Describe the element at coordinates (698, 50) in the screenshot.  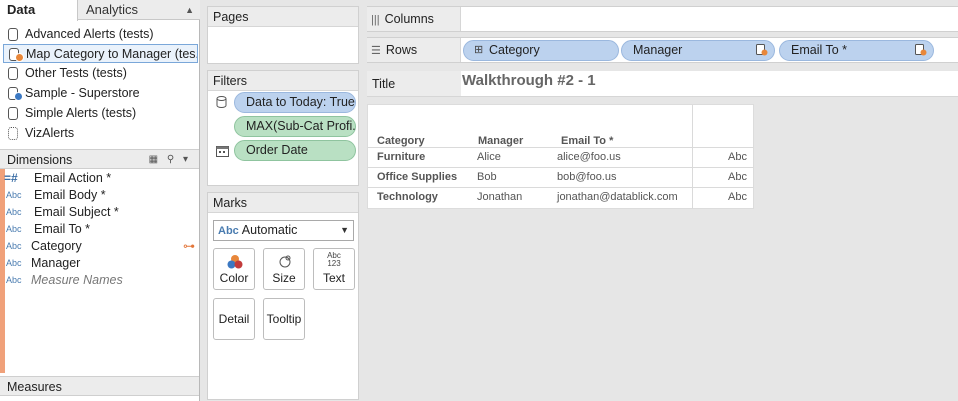
I see `rows-pill-manager: Manager` at that location.